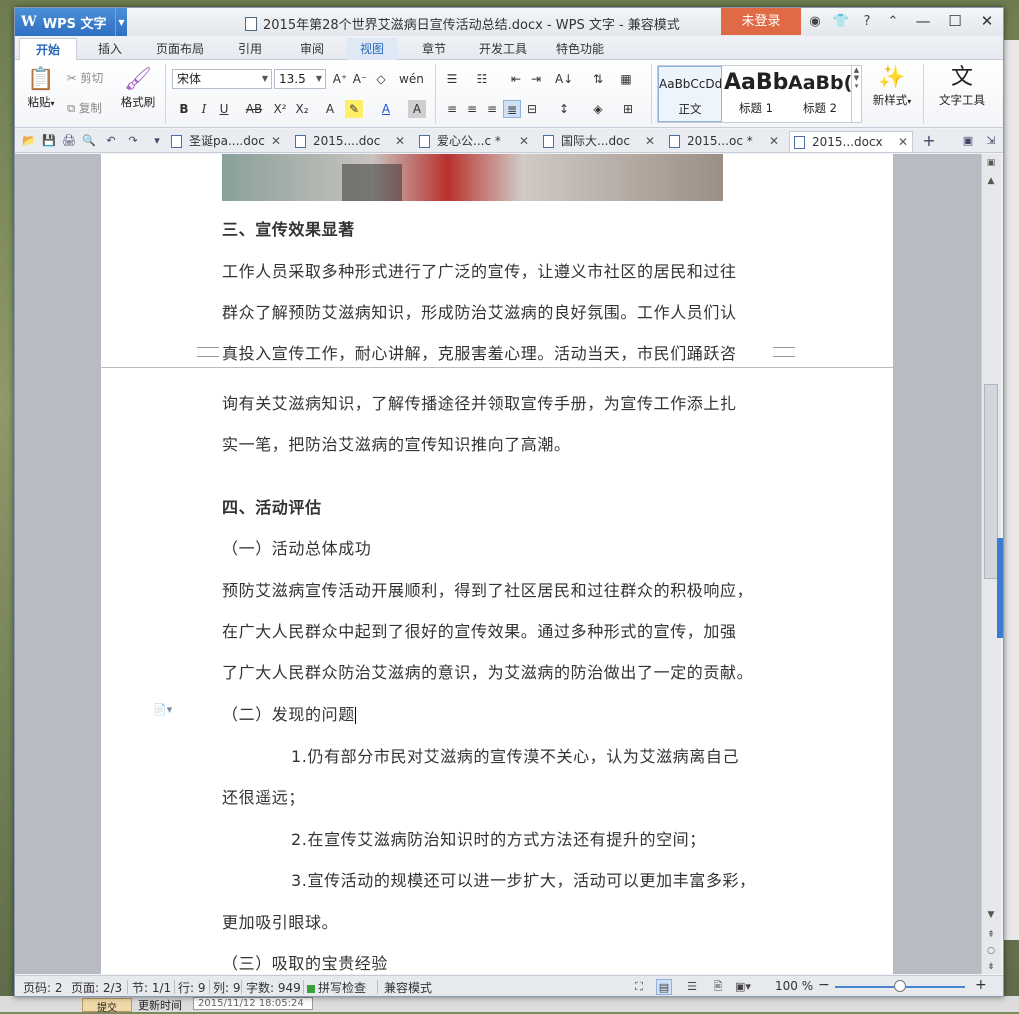 This screenshot has height=1014, width=1019. What do you see at coordinates (107, 1006) in the screenshot?
I see `background-submit-tab: 提交` at bounding box center [107, 1006].